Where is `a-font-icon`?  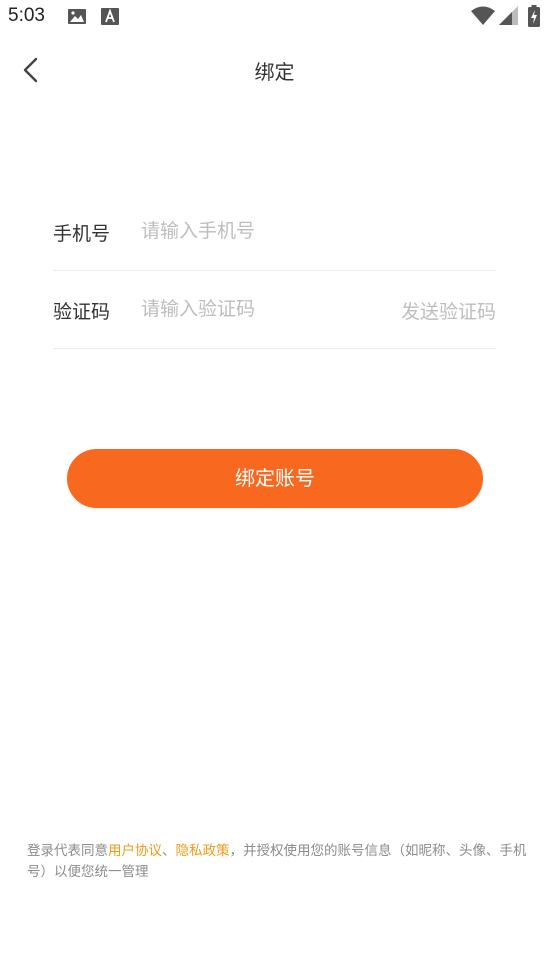 a-font-icon is located at coordinates (110, 19).